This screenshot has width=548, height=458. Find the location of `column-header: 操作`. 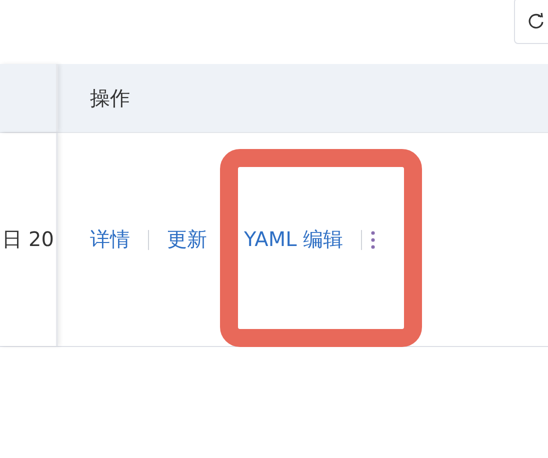

column-header: 操作 is located at coordinates (110, 98).